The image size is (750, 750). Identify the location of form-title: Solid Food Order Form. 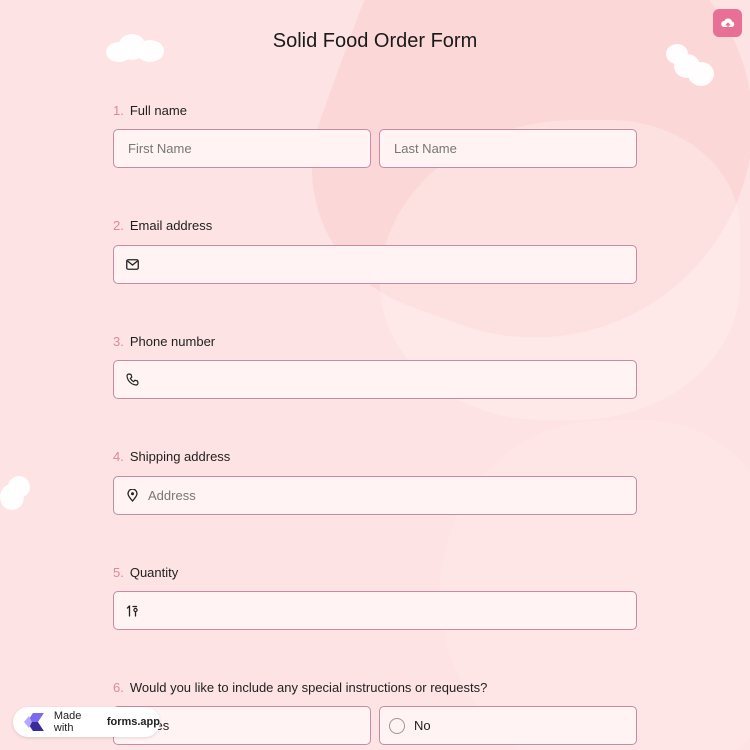
(375, 41).